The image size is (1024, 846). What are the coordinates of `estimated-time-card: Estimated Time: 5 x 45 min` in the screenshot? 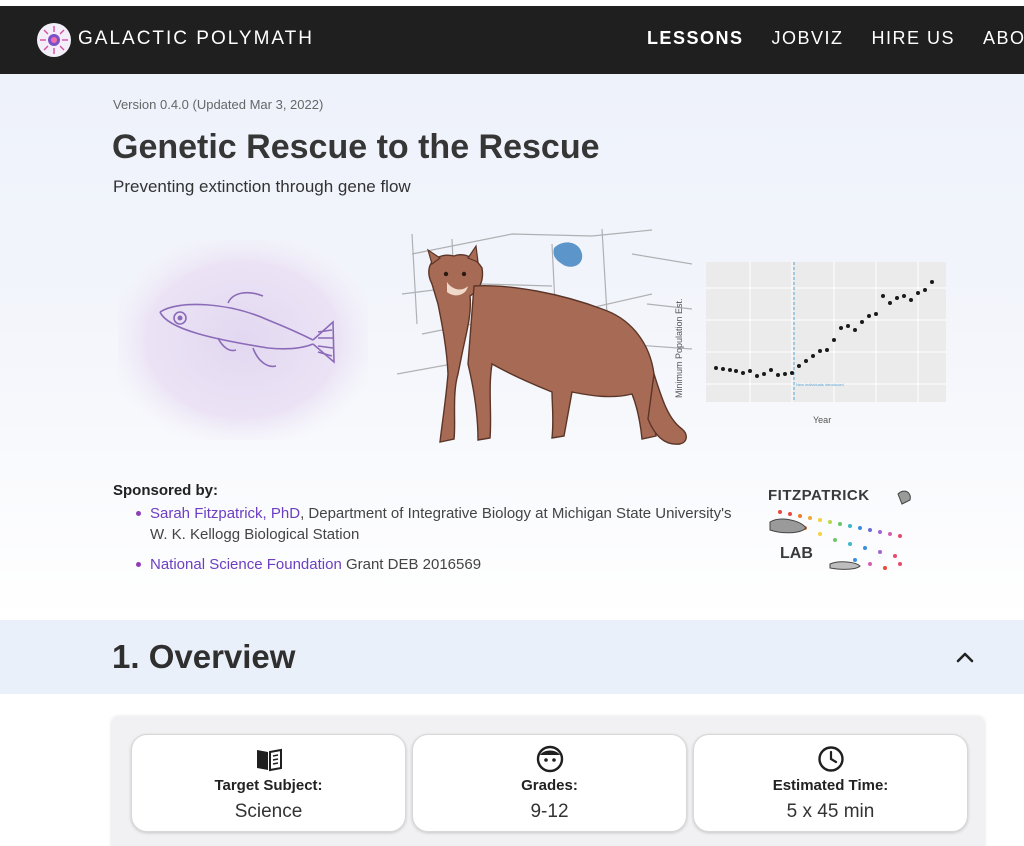 It's located at (830, 783).